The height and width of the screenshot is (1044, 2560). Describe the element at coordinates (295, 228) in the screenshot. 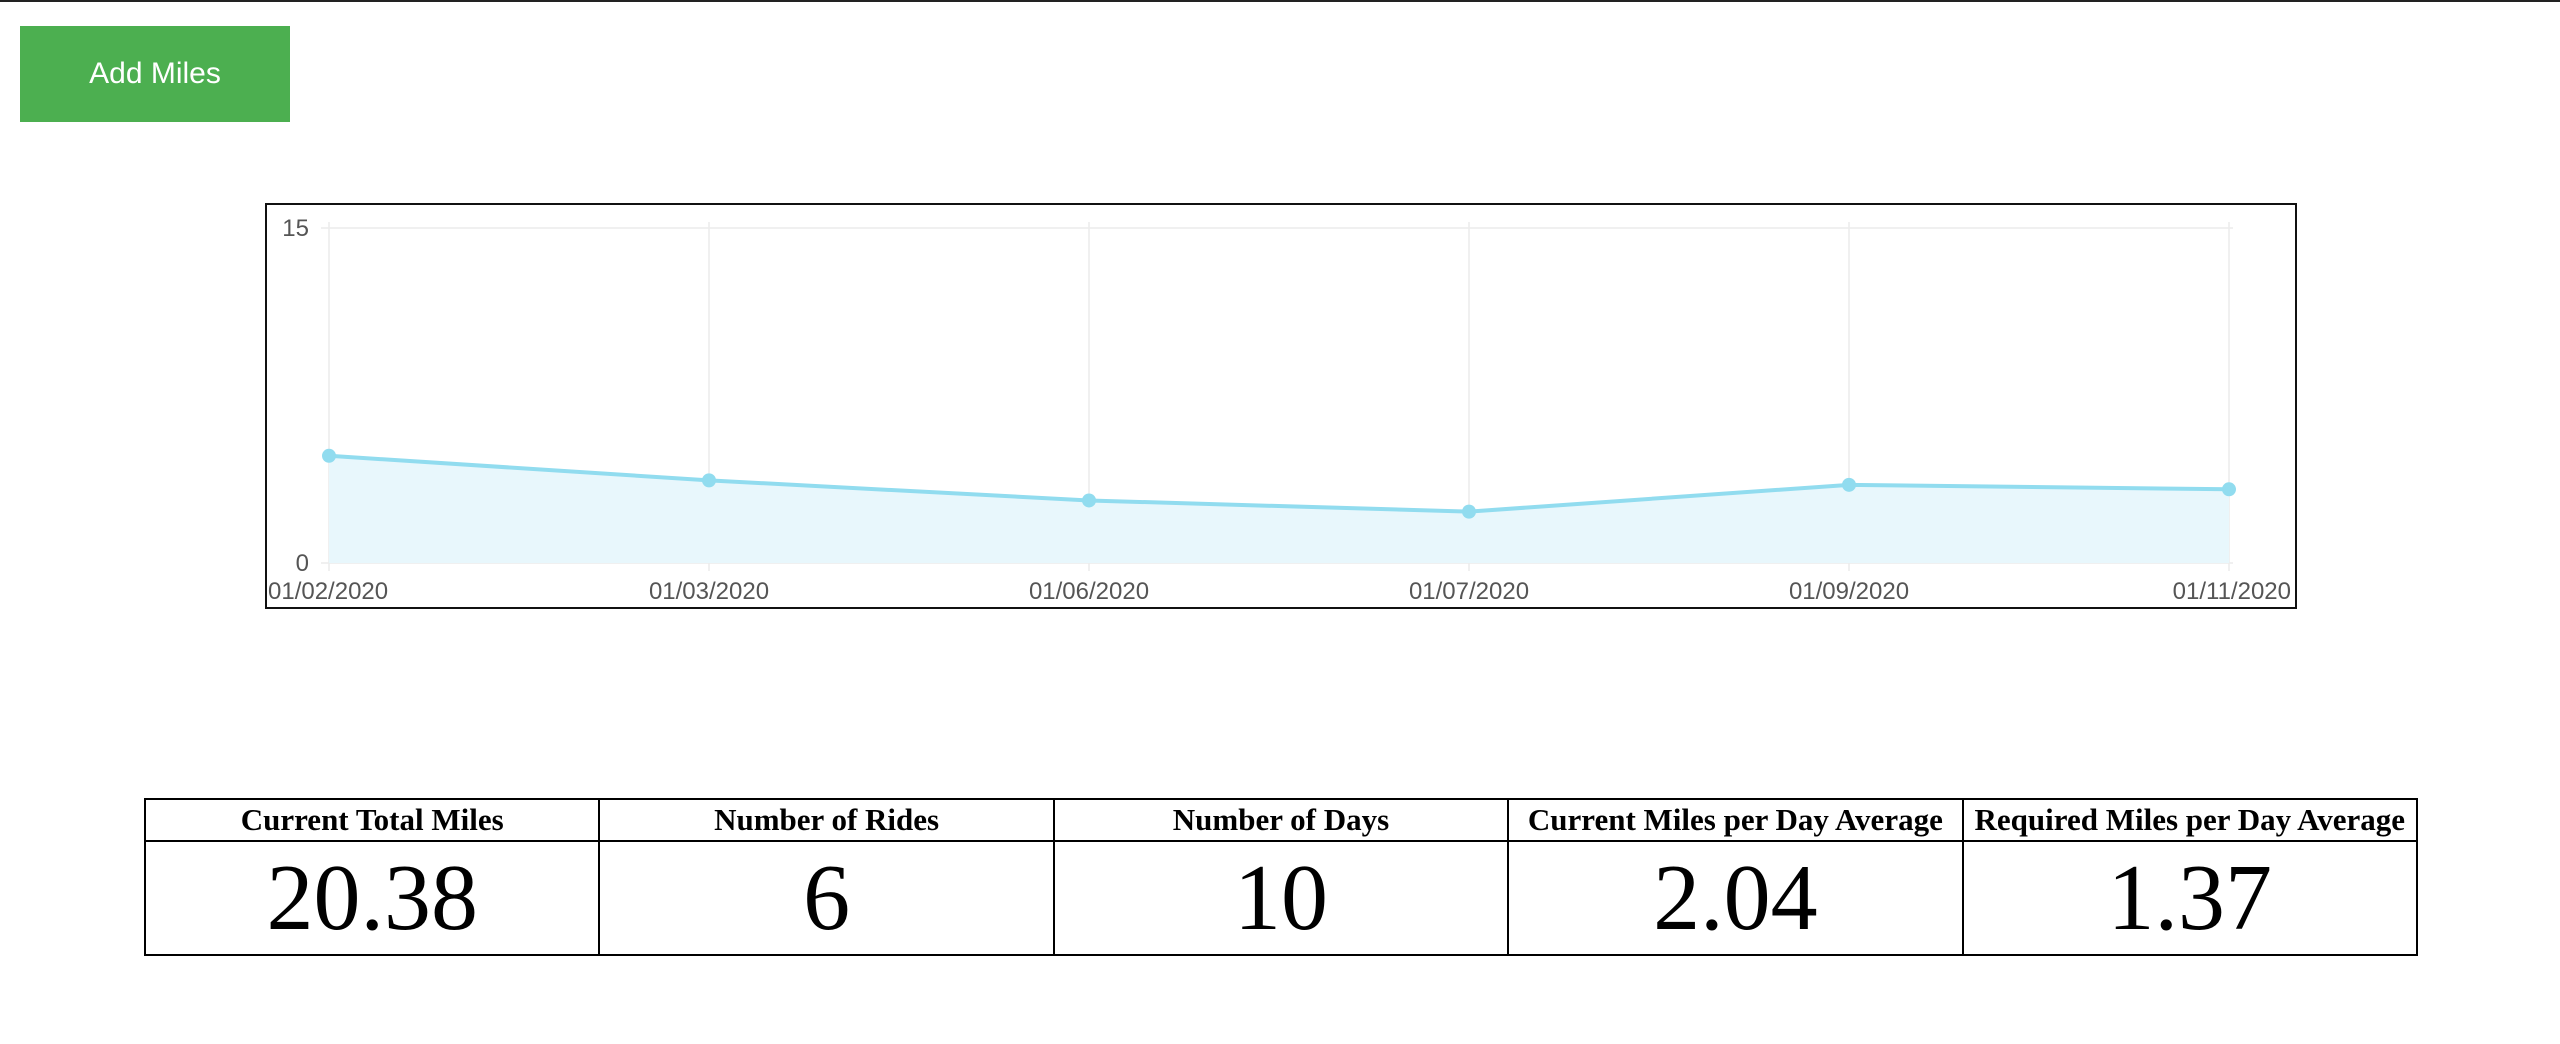

I see `y-tick-label: 15` at that location.